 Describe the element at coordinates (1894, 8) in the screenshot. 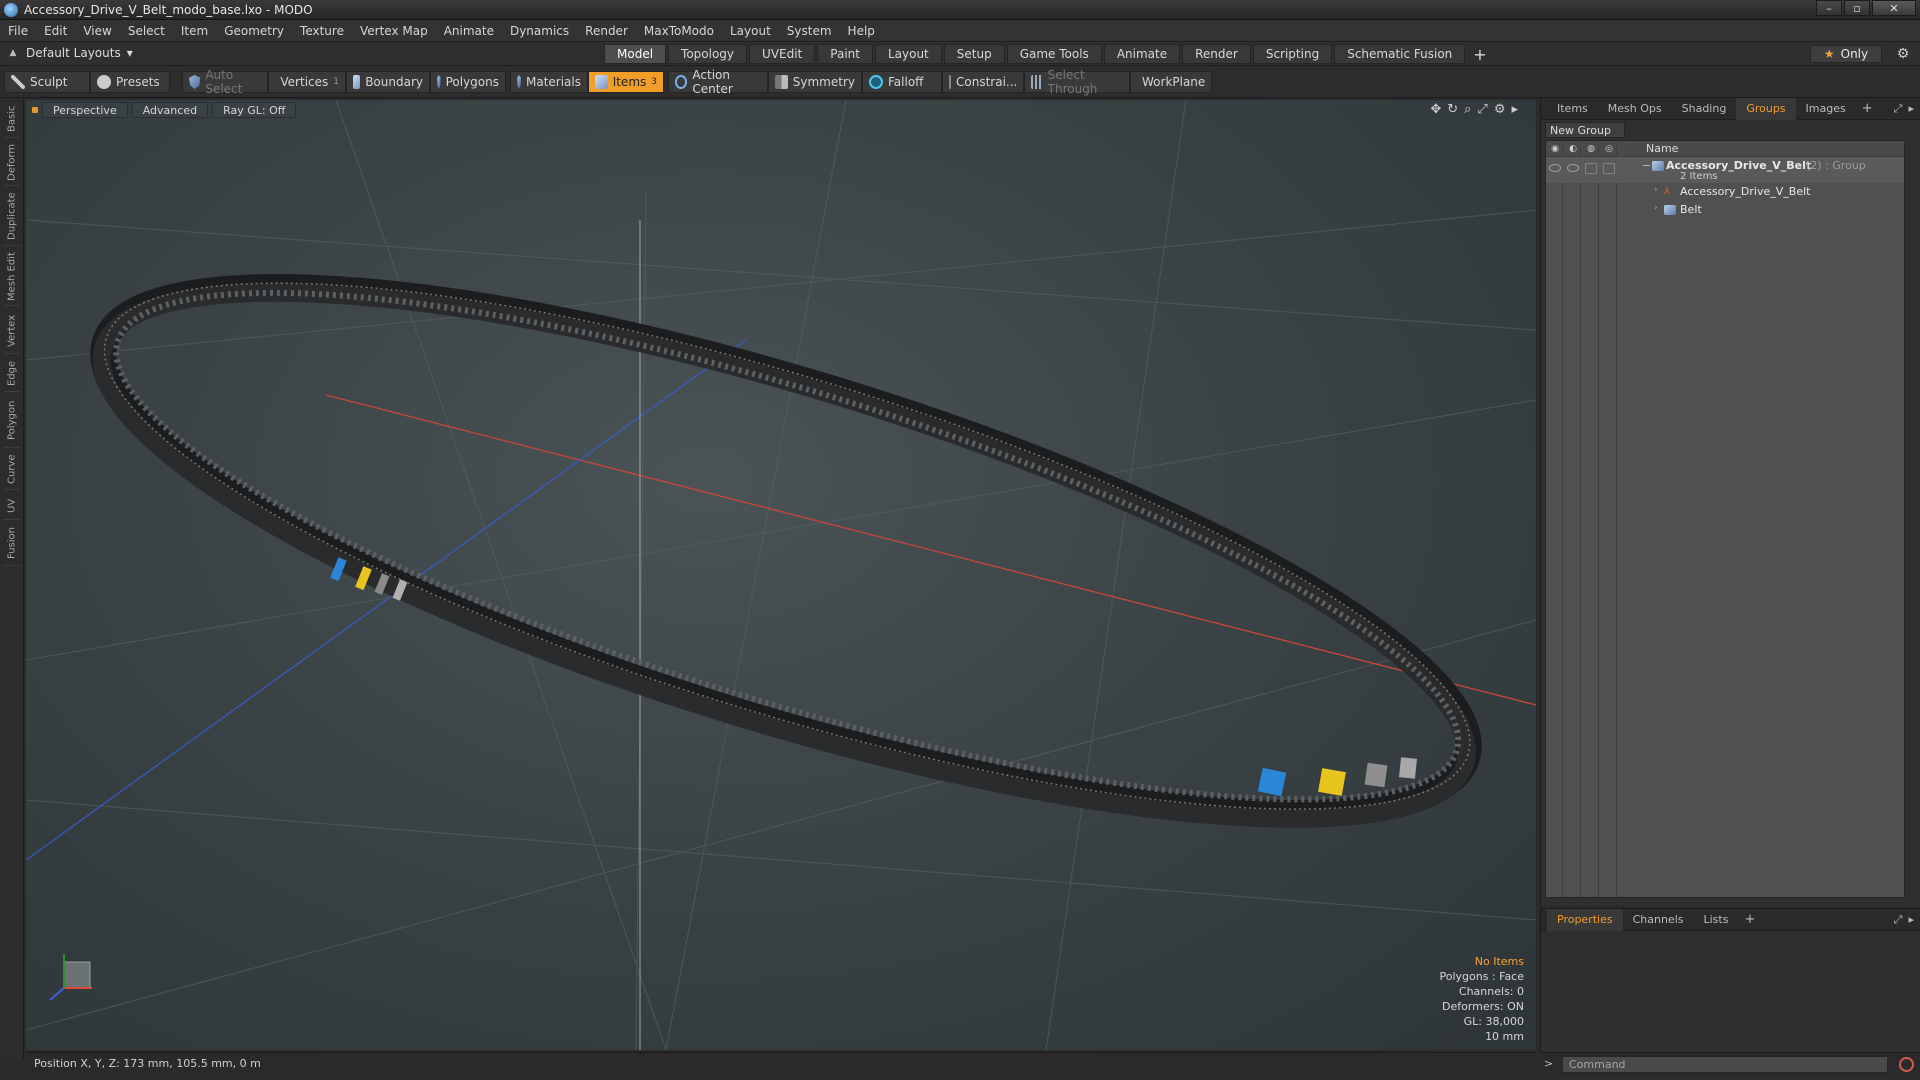

I see `close-button: ✕` at that location.